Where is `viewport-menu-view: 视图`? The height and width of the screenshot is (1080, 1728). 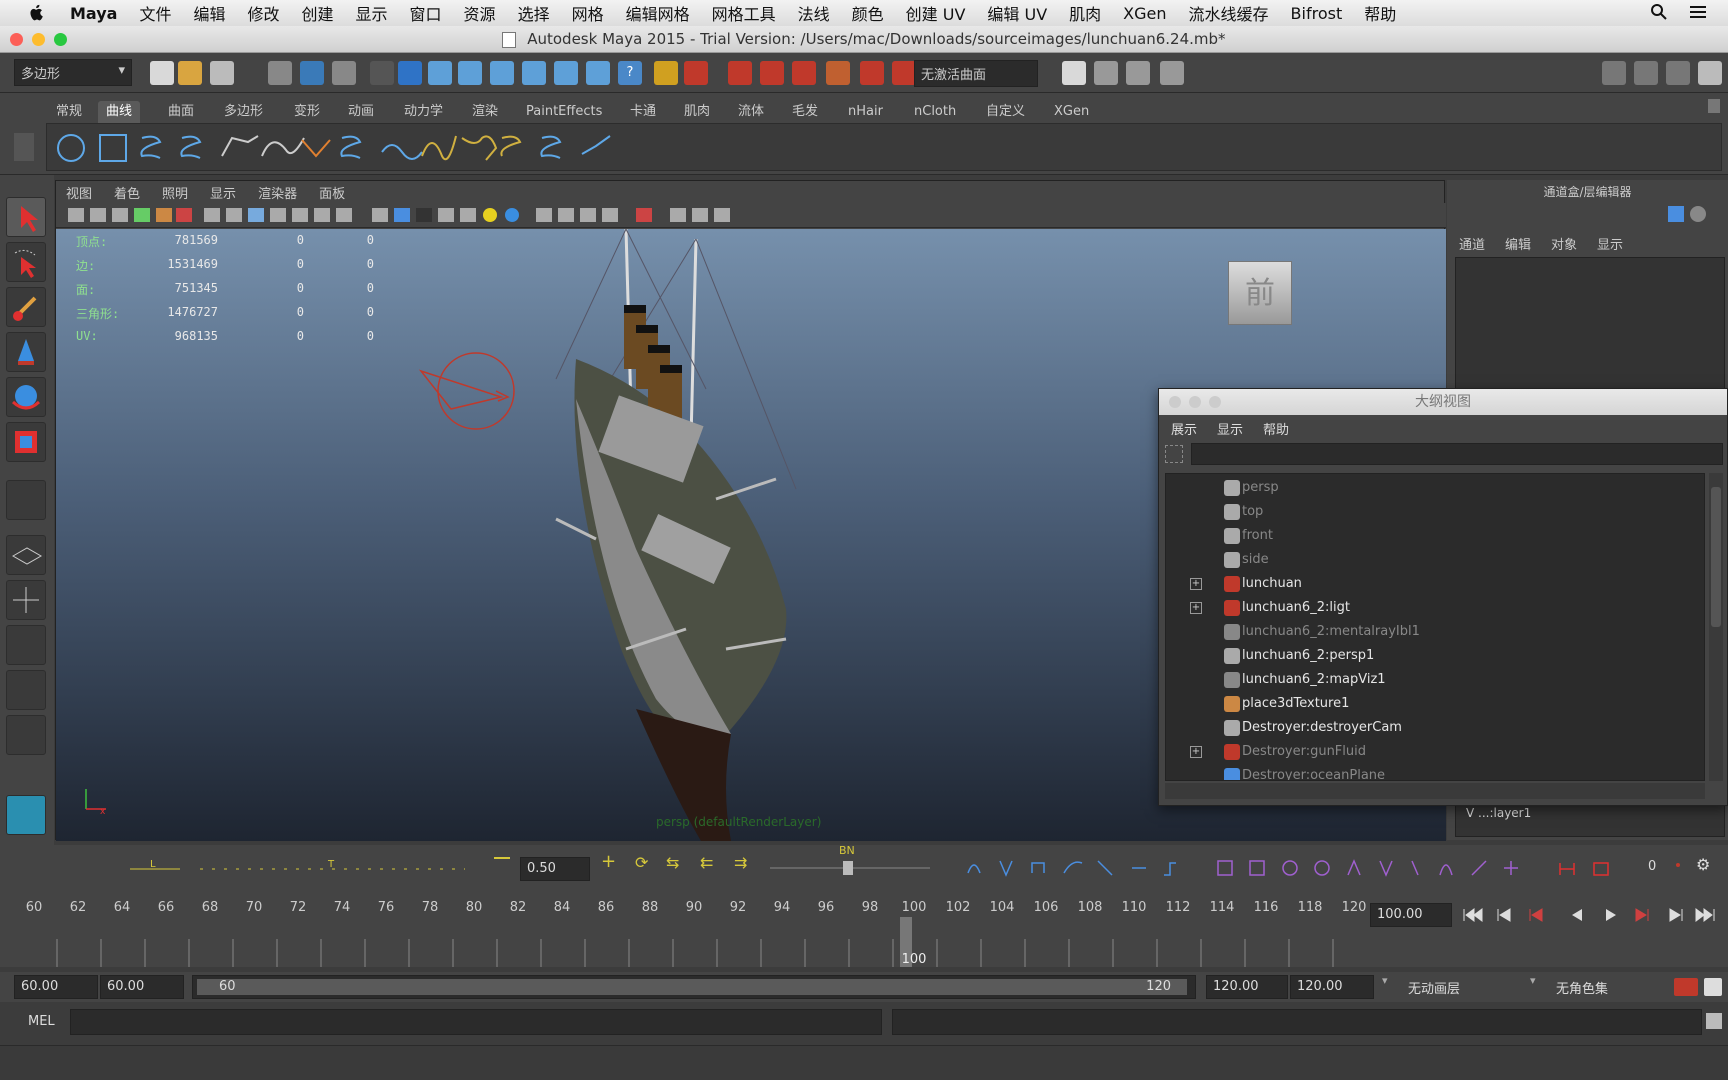 viewport-menu-view: 视图 is located at coordinates (79, 192).